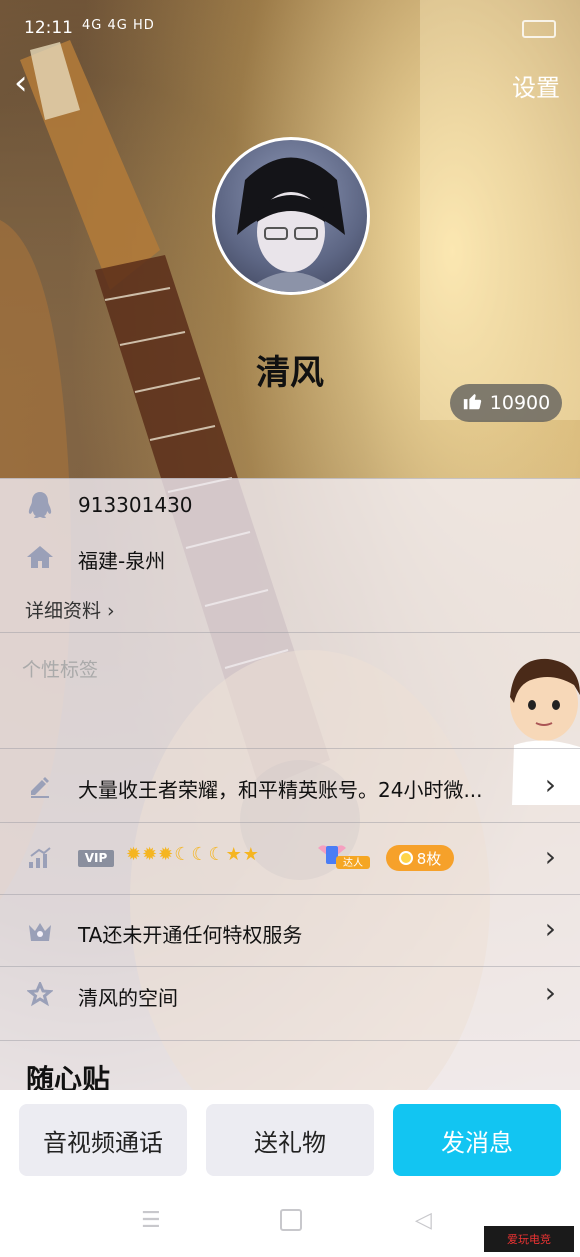 The image size is (580, 1257). Describe the element at coordinates (290, 1140) in the screenshot. I see `send-gift-button: 送礼物` at that location.